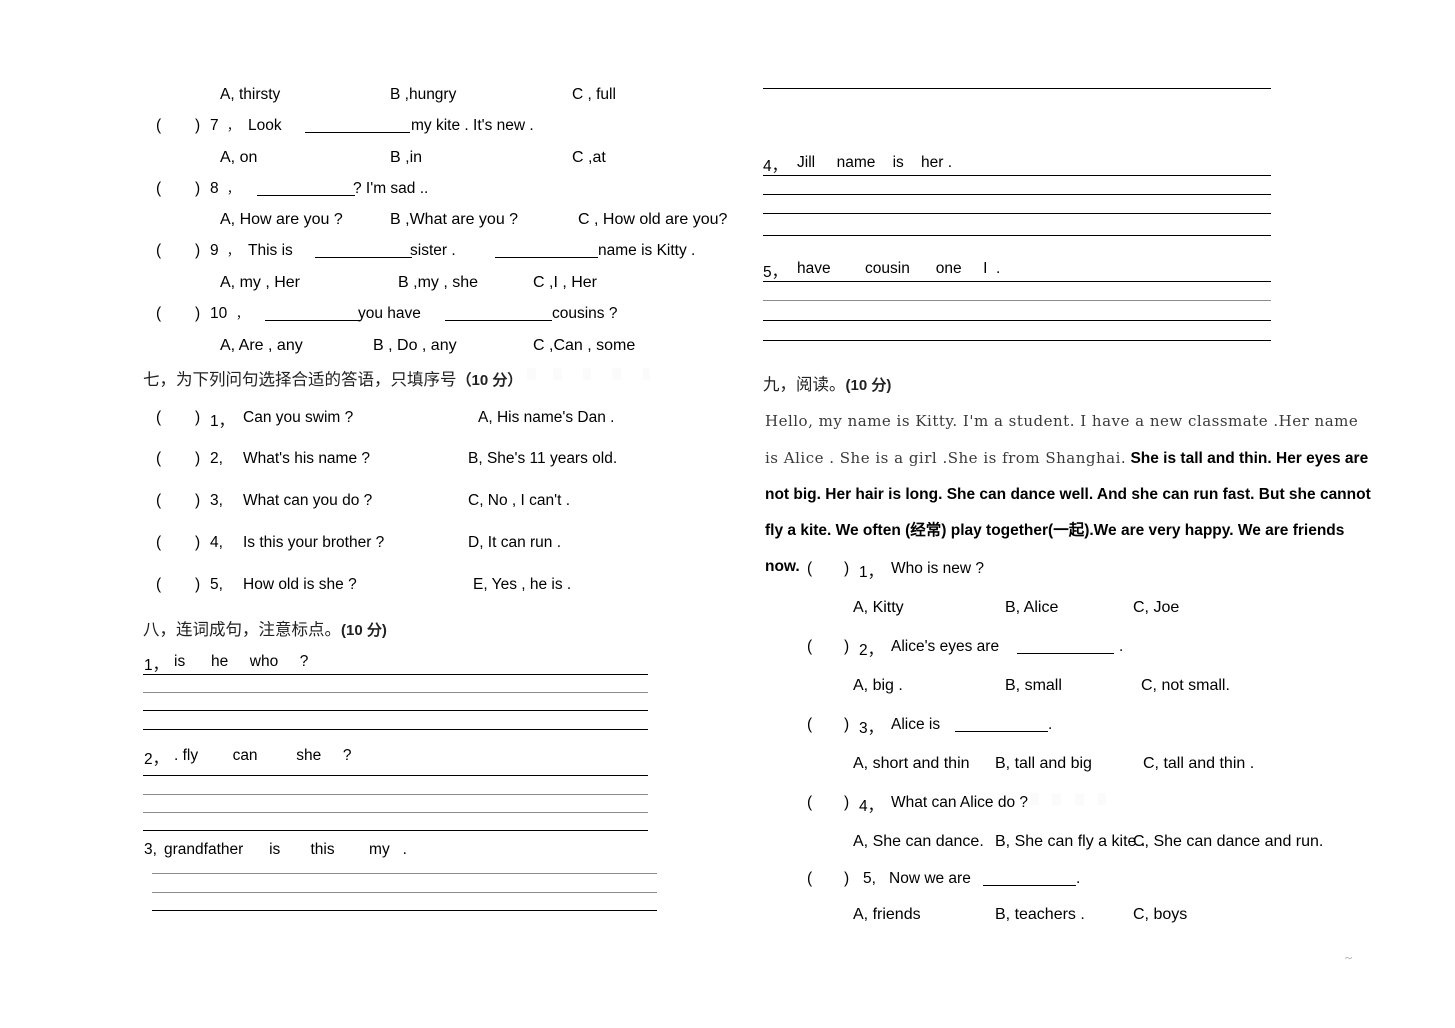 Image resolution: width=1455 pixels, height=1028 pixels. Describe the element at coordinates (197, 418) in the screenshot. I see `answer-bracket-close-m1: )` at that location.